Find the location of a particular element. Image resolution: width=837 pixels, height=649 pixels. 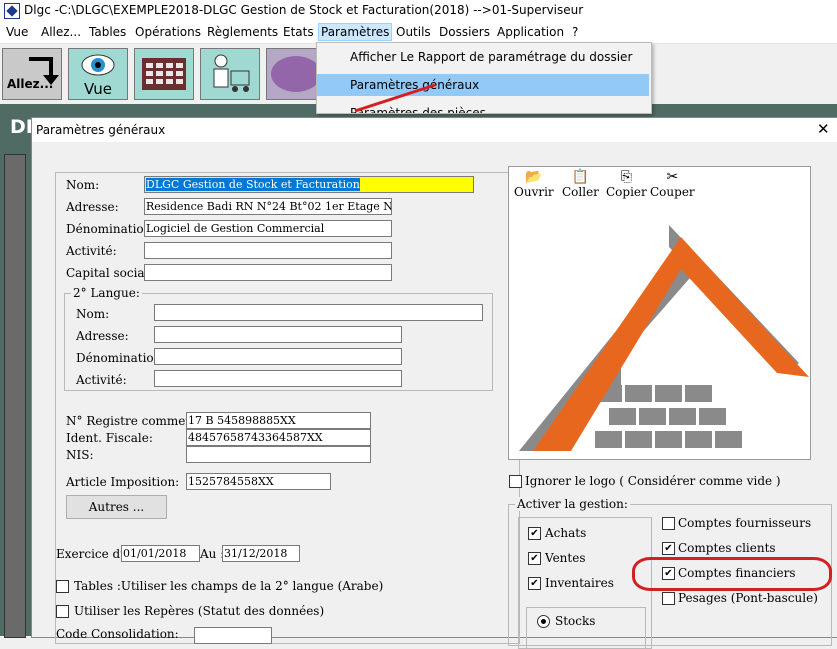

couper-button: ✂ Couper is located at coordinates (672, 184).